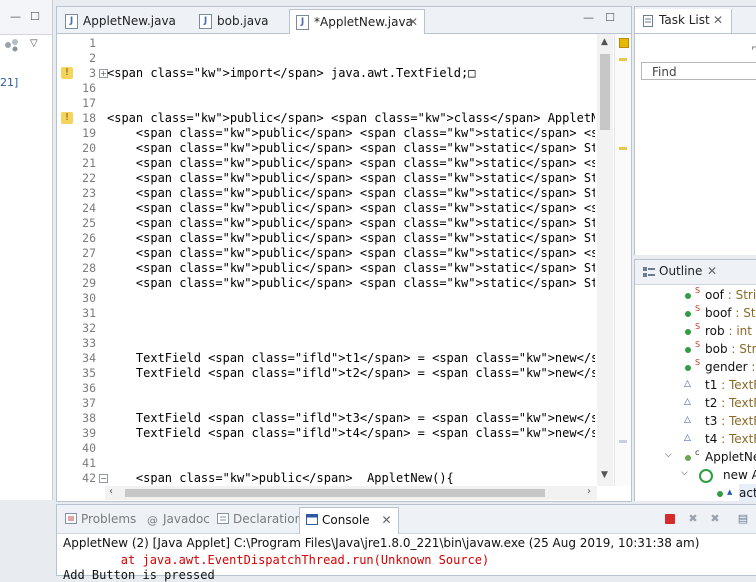 This screenshot has height=582, width=756. What do you see at coordinates (730, 421) in the screenshot?
I see `outline-item-t3: t3 : TextFi` at bounding box center [730, 421].